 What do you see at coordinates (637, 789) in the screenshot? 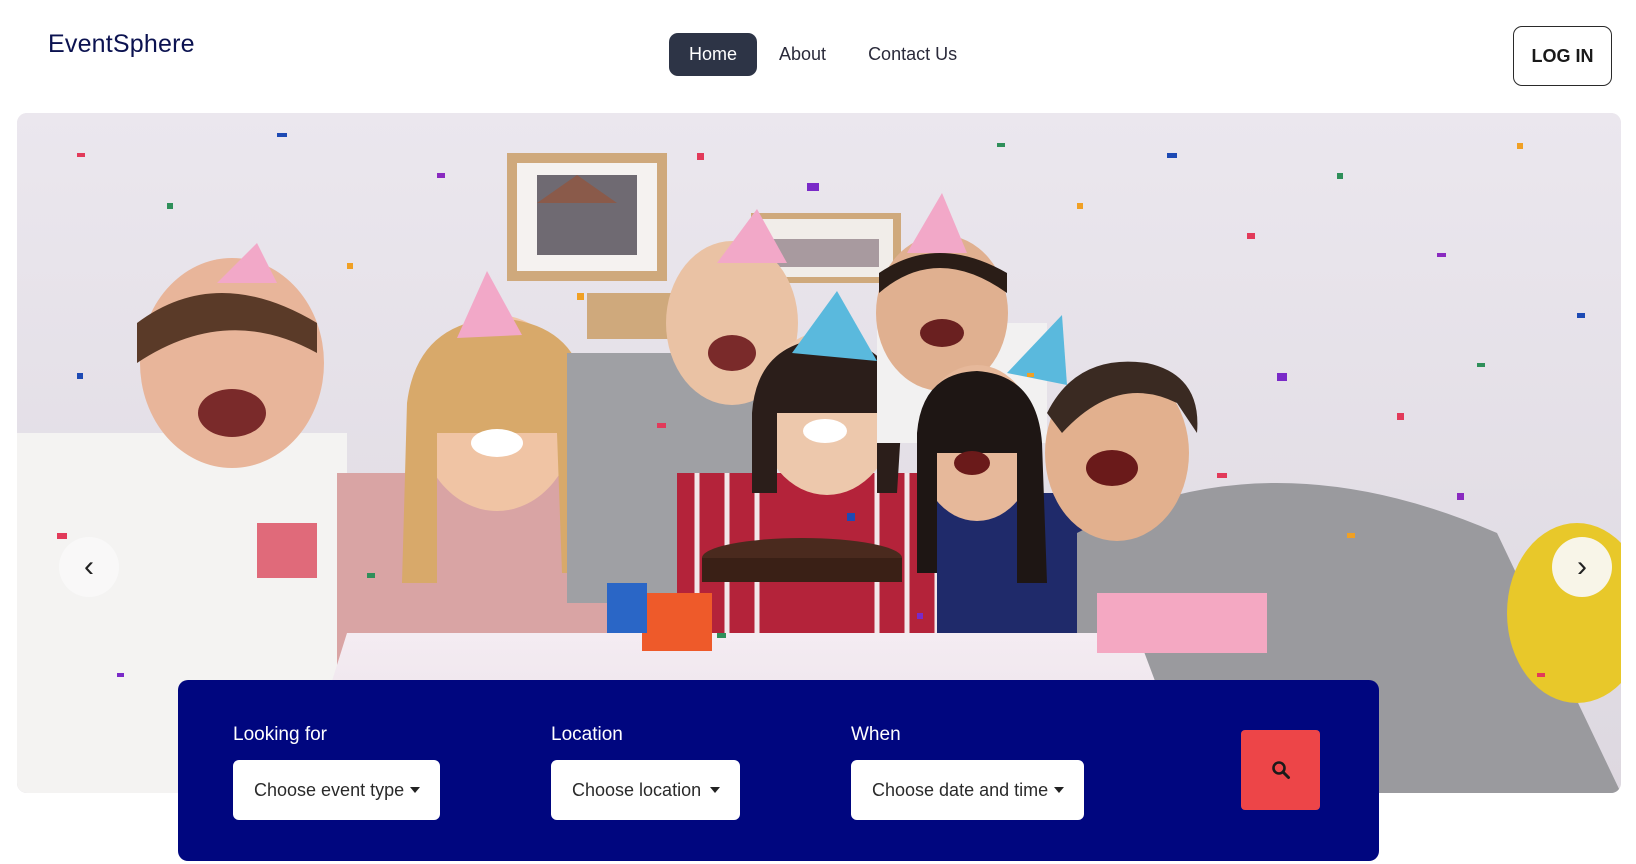
I see `location-value: Choose location` at bounding box center [637, 789].